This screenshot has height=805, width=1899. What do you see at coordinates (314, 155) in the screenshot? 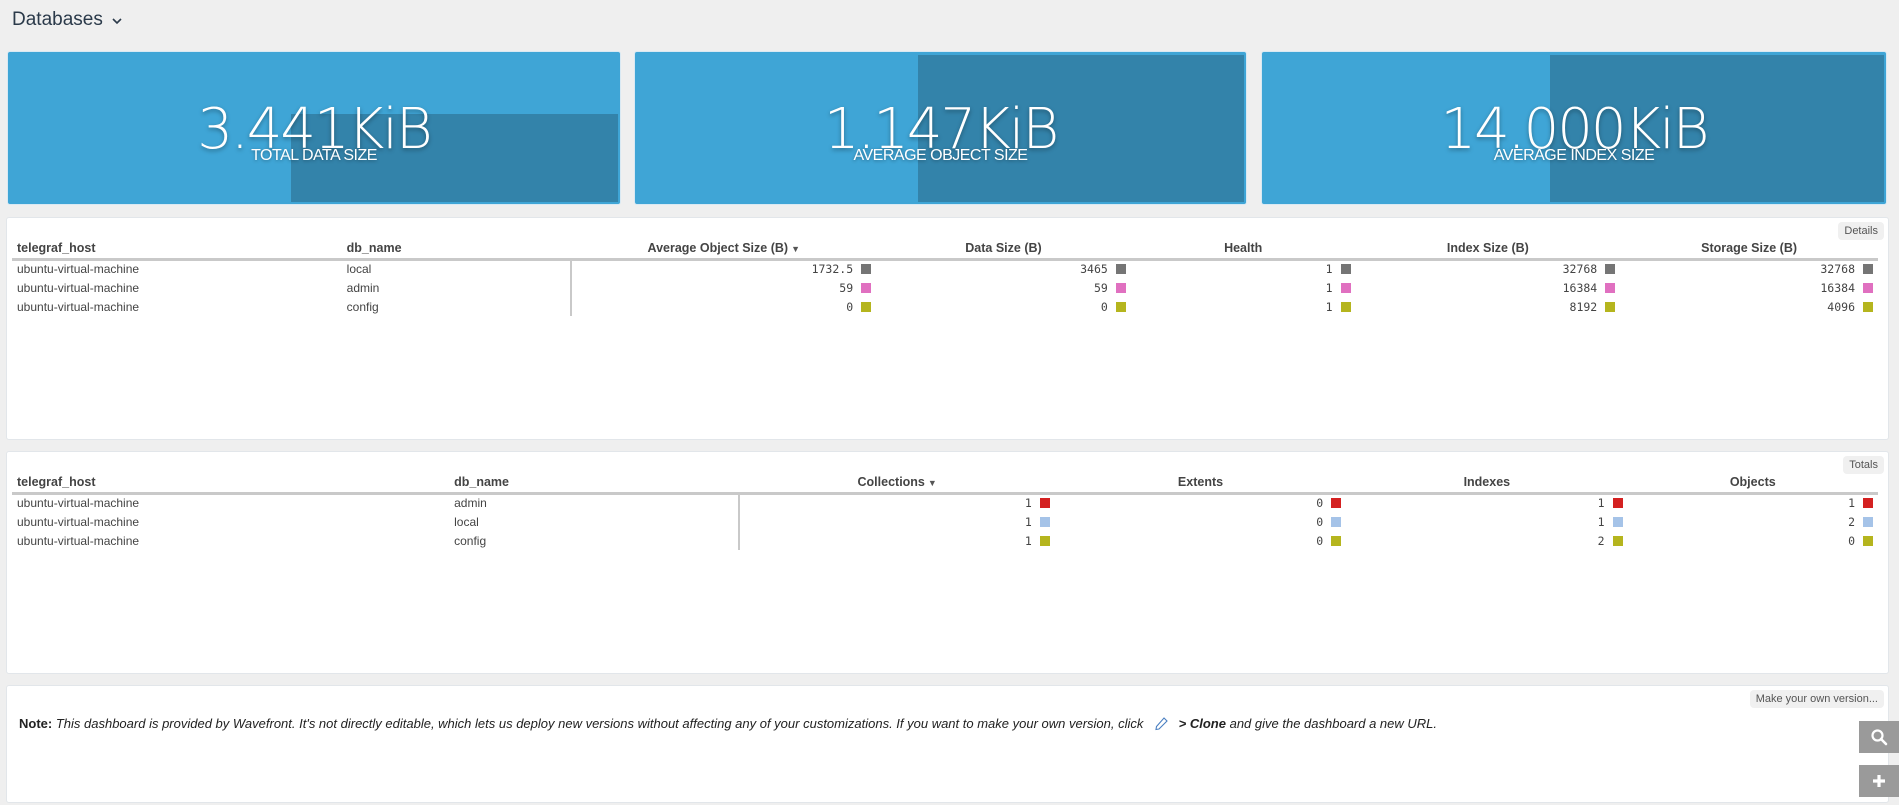
I see `kpi-label: TOTAL DATA SIZE` at bounding box center [314, 155].